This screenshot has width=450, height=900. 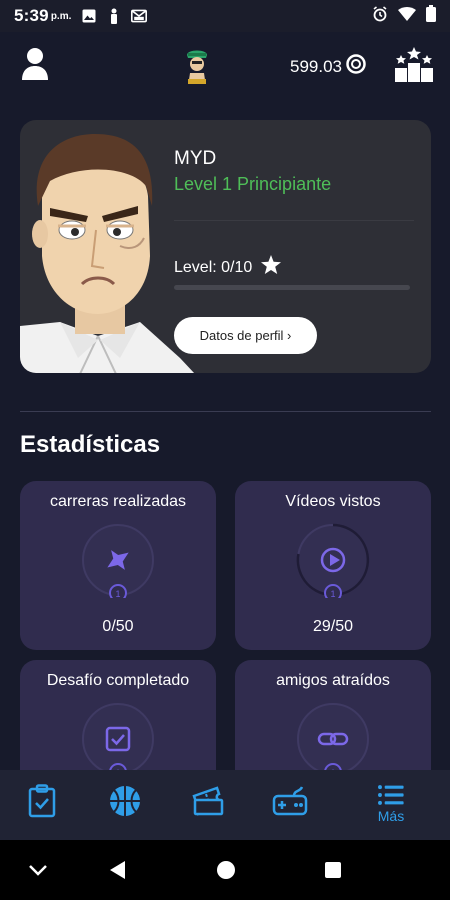 What do you see at coordinates (61, 16) in the screenshot?
I see `status-ampm: p.m.` at bounding box center [61, 16].